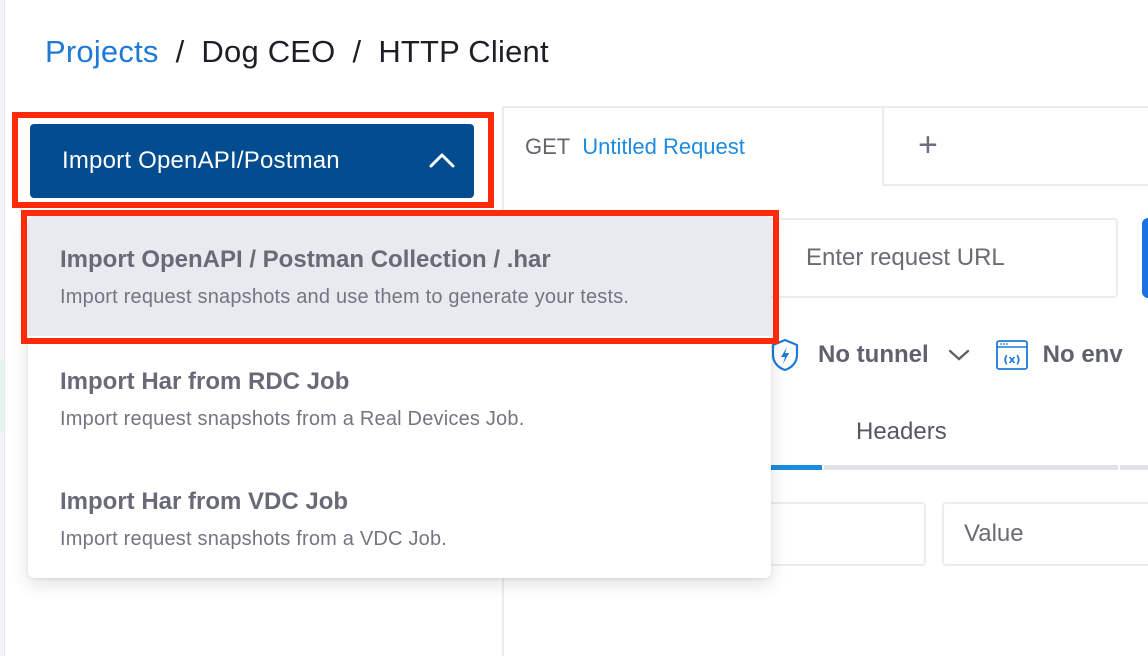 The width and height of the screenshot is (1148, 656). I want to click on request-url-placeholder: Enter request URL, so click(905, 257).